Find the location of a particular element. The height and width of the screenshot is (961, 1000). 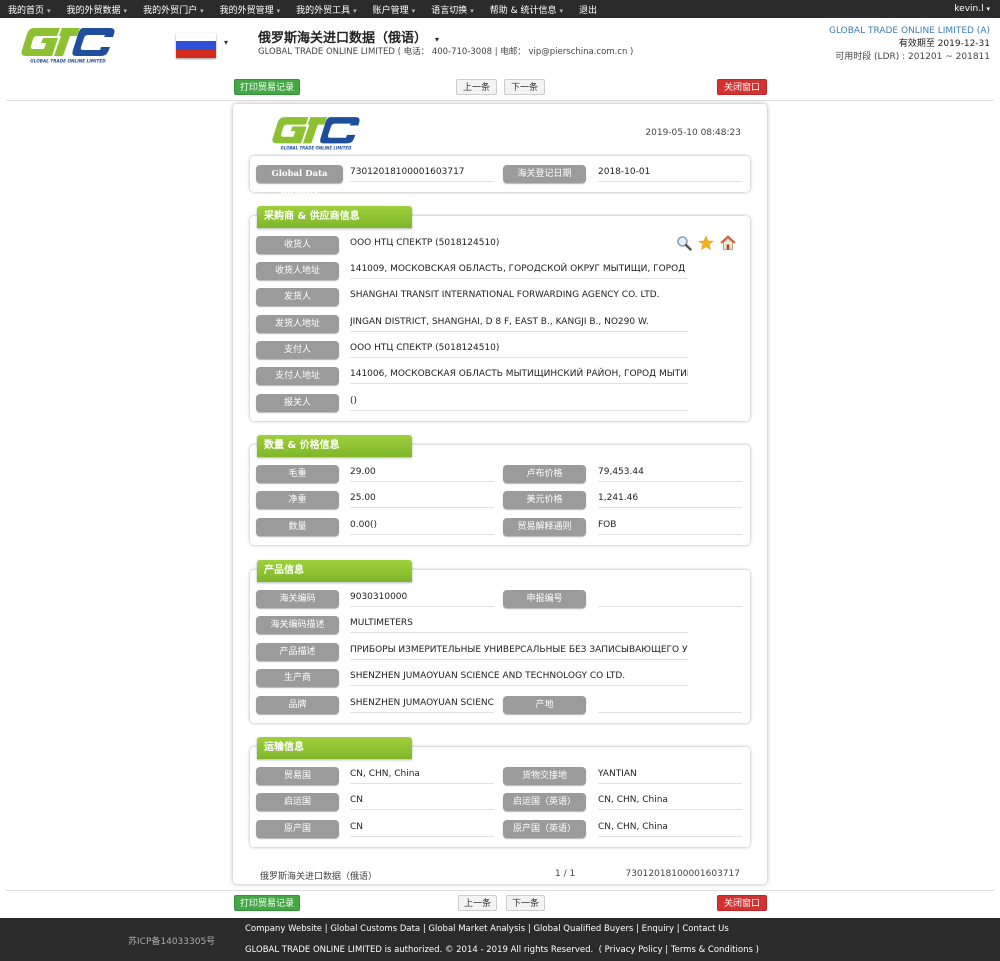

nav-home: 我的首页 ▾ is located at coordinates (25, 9).